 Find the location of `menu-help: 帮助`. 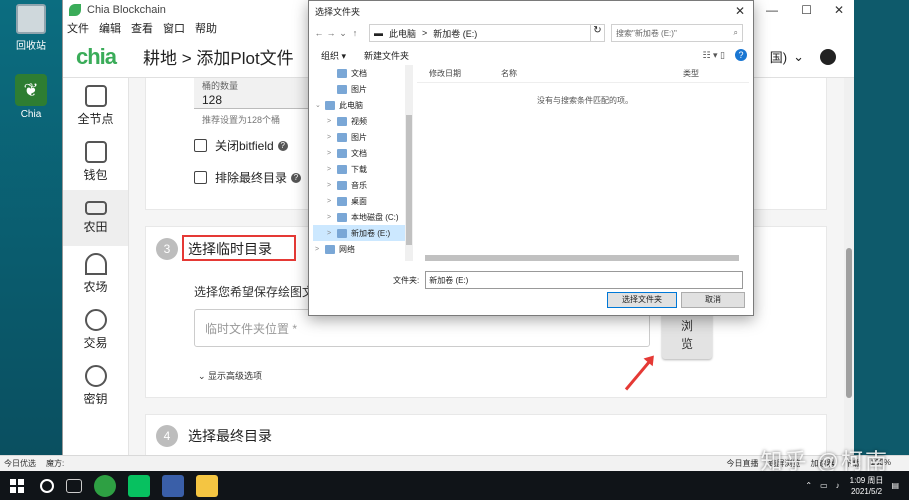

menu-help: 帮助 is located at coordinates (206, 28).